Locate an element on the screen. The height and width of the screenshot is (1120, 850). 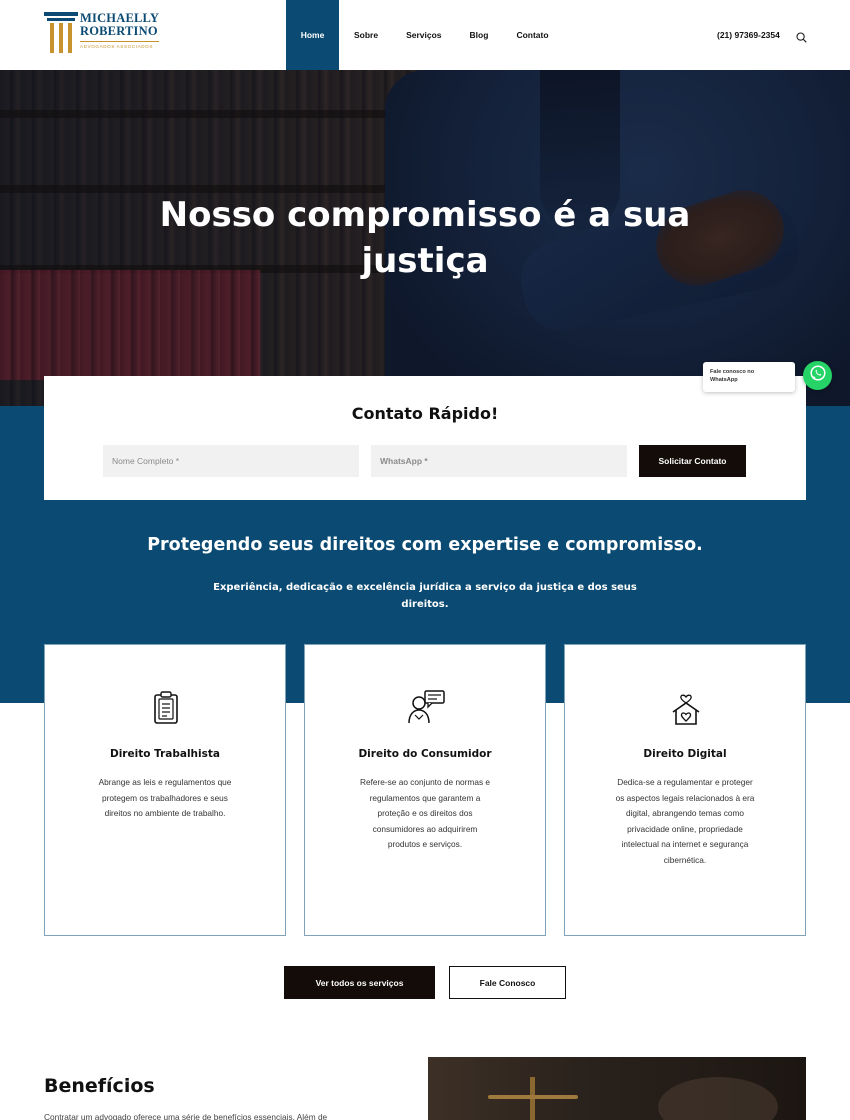
hero-title-line1: Nosso compromisso é a sua is located at coordinates (425, 215).